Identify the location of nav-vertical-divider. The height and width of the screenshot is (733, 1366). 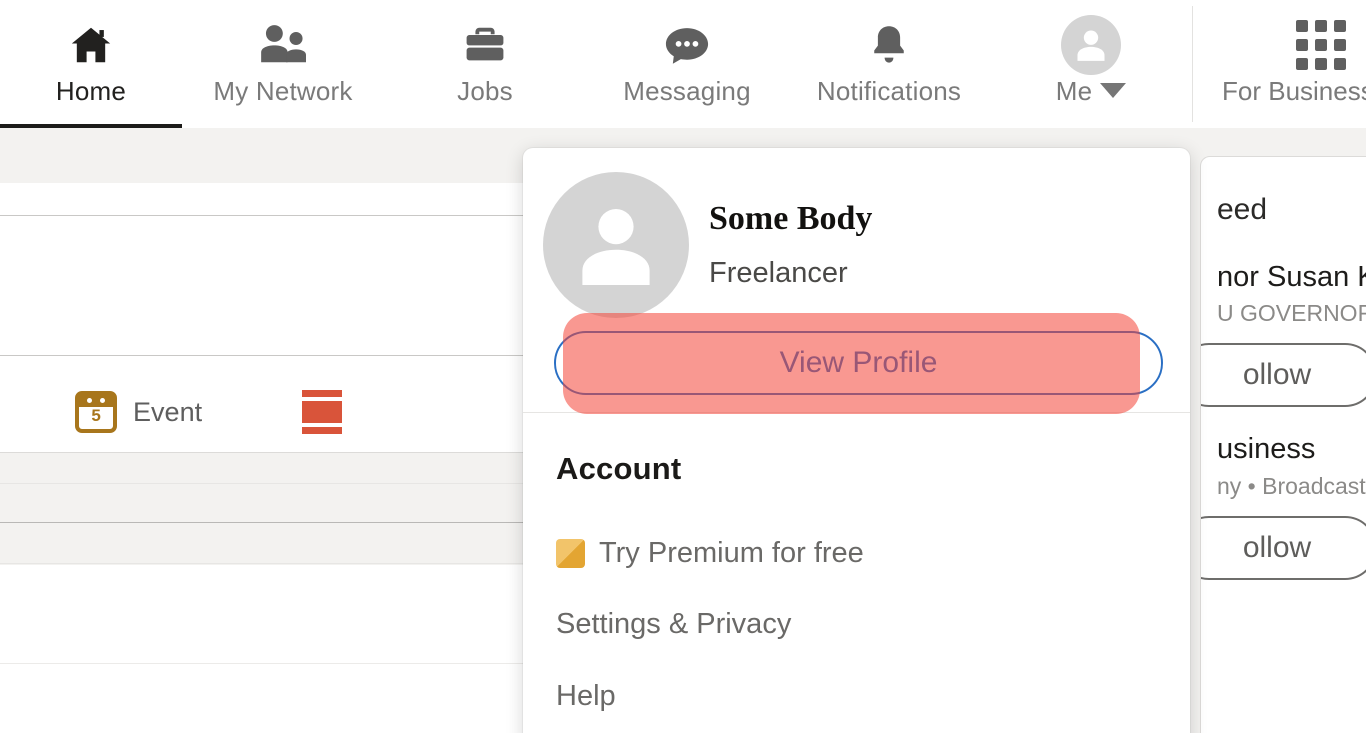
(1192, 64).